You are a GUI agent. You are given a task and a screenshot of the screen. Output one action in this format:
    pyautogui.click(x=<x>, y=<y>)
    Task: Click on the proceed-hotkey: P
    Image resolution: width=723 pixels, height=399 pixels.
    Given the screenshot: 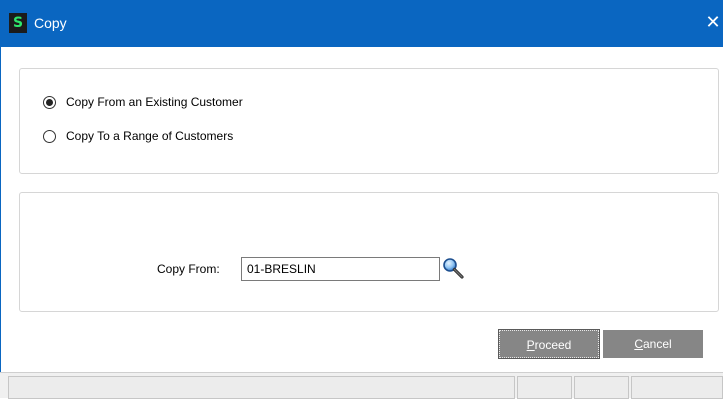 What is the action you would take?
    pyautogui.click(x=530, y=345)
    